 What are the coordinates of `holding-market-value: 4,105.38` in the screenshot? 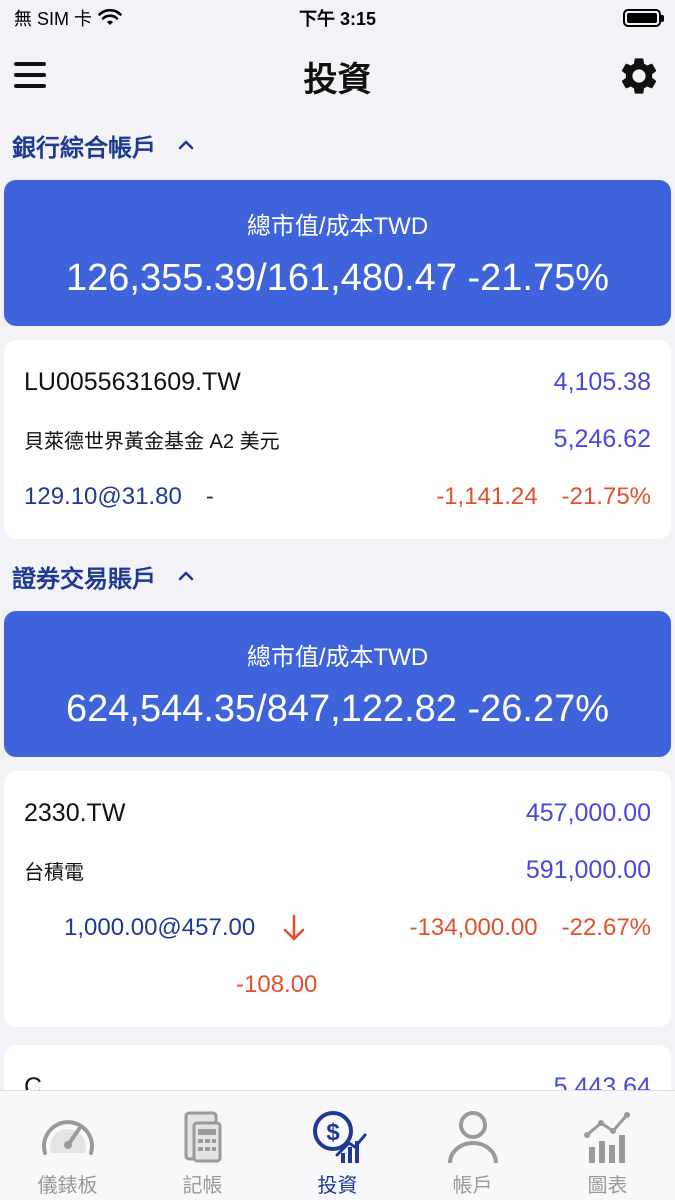 It's located at (602, 382).